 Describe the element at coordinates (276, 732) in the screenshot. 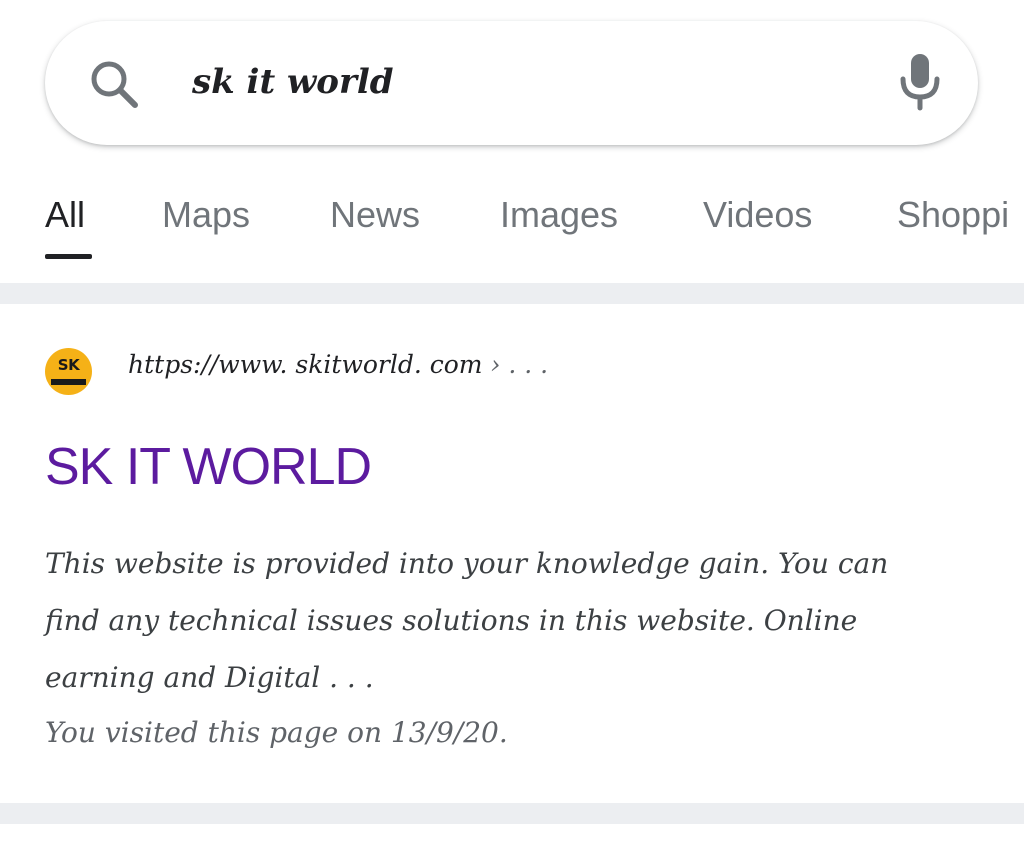

I see `visited-note: You visited this page on 13/9/20.` at that location.